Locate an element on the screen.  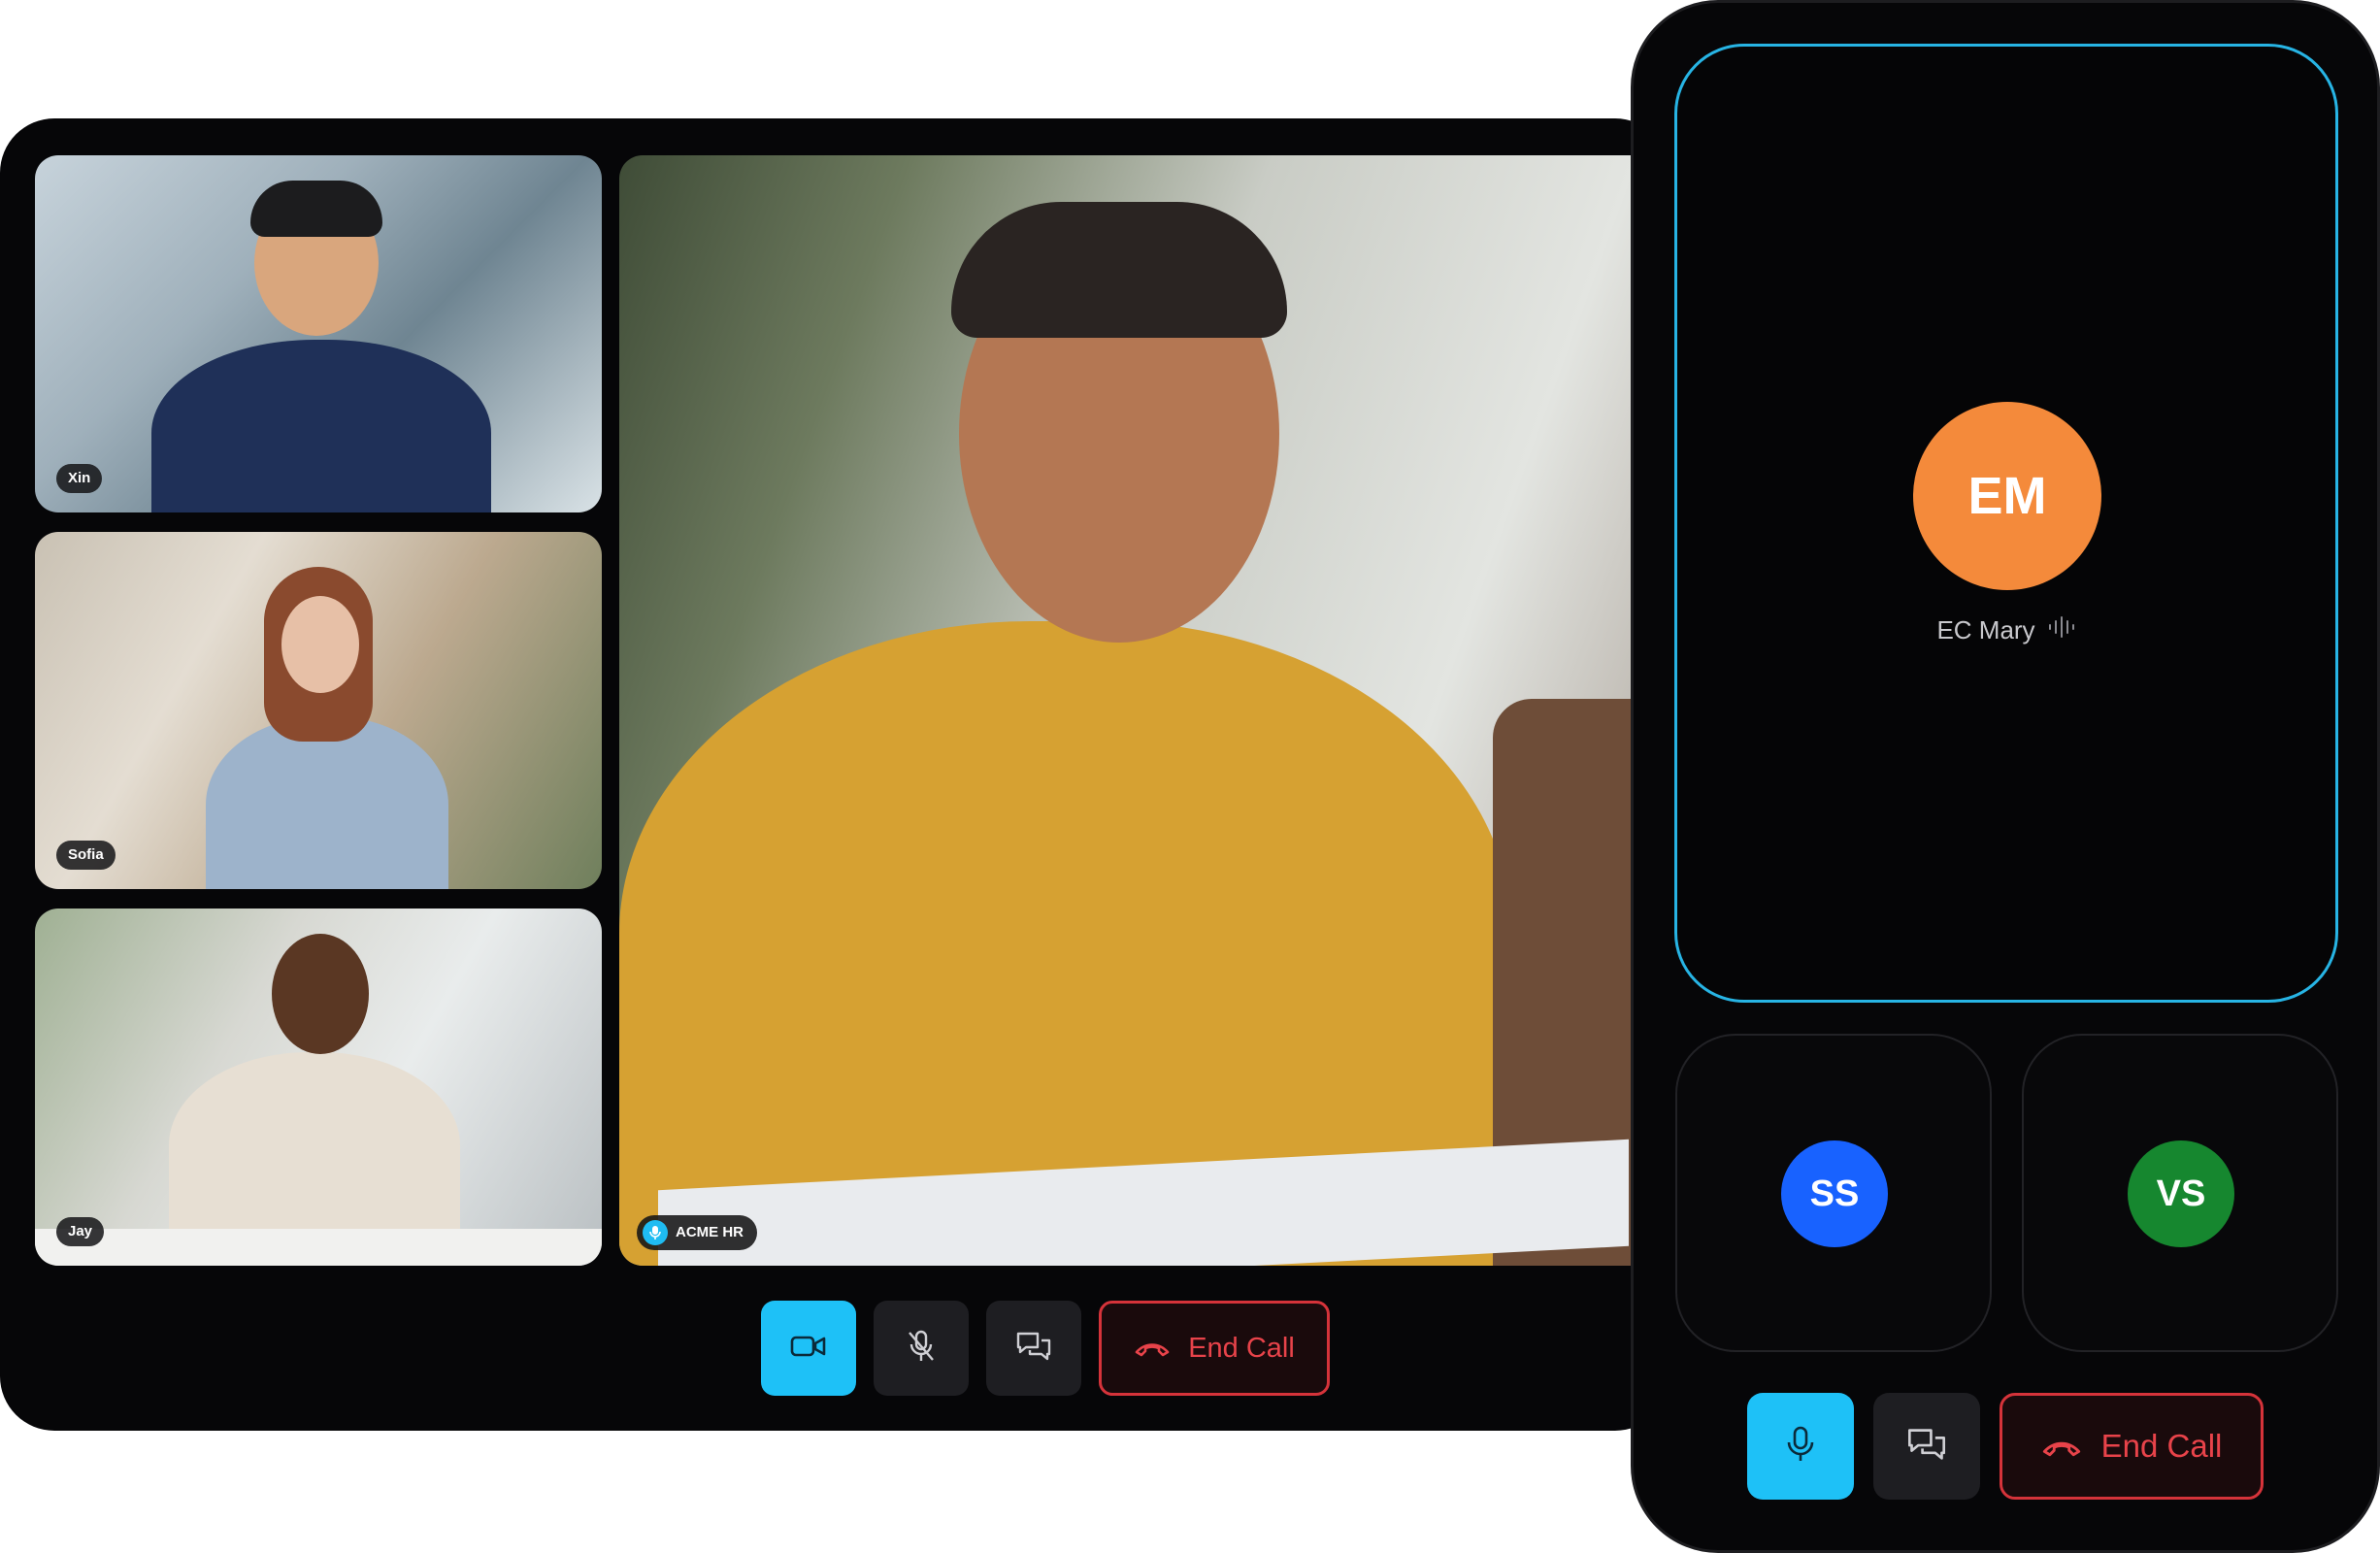
microphone-off-icon is located at coordinates (921, 1349).